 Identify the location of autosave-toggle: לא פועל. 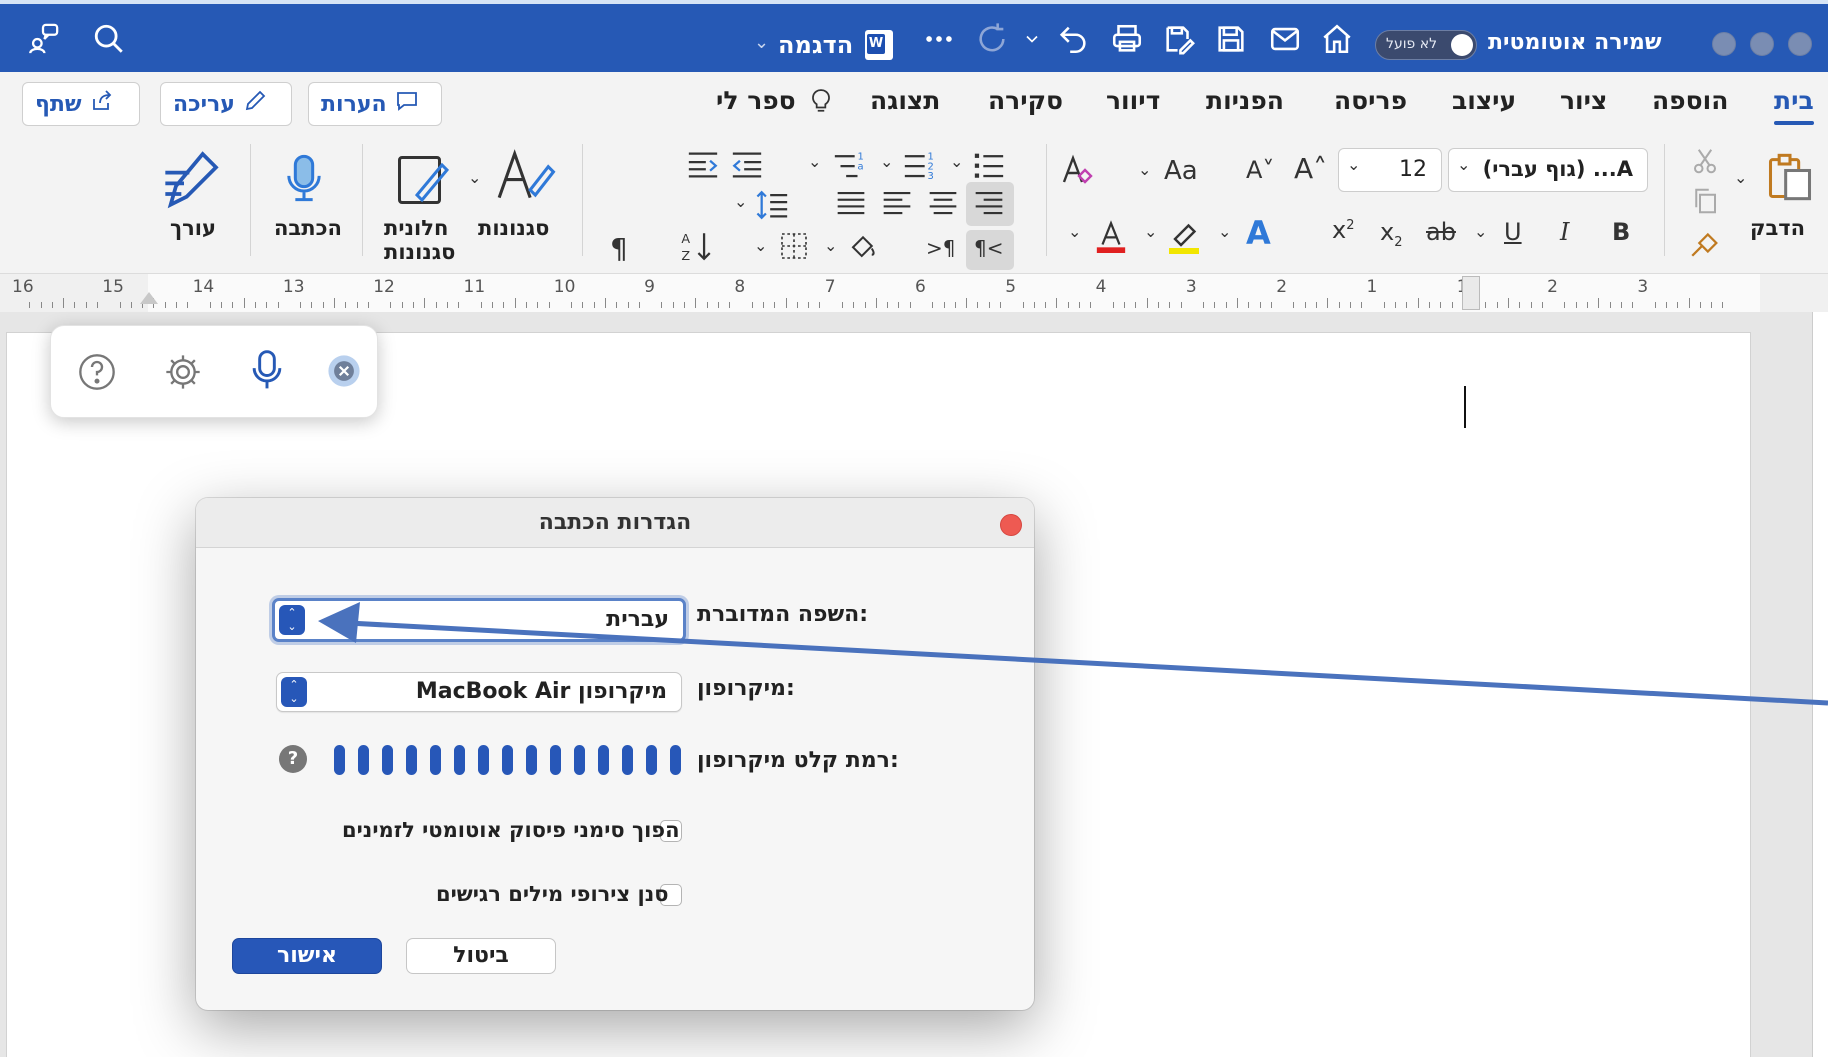
(1426, 45).